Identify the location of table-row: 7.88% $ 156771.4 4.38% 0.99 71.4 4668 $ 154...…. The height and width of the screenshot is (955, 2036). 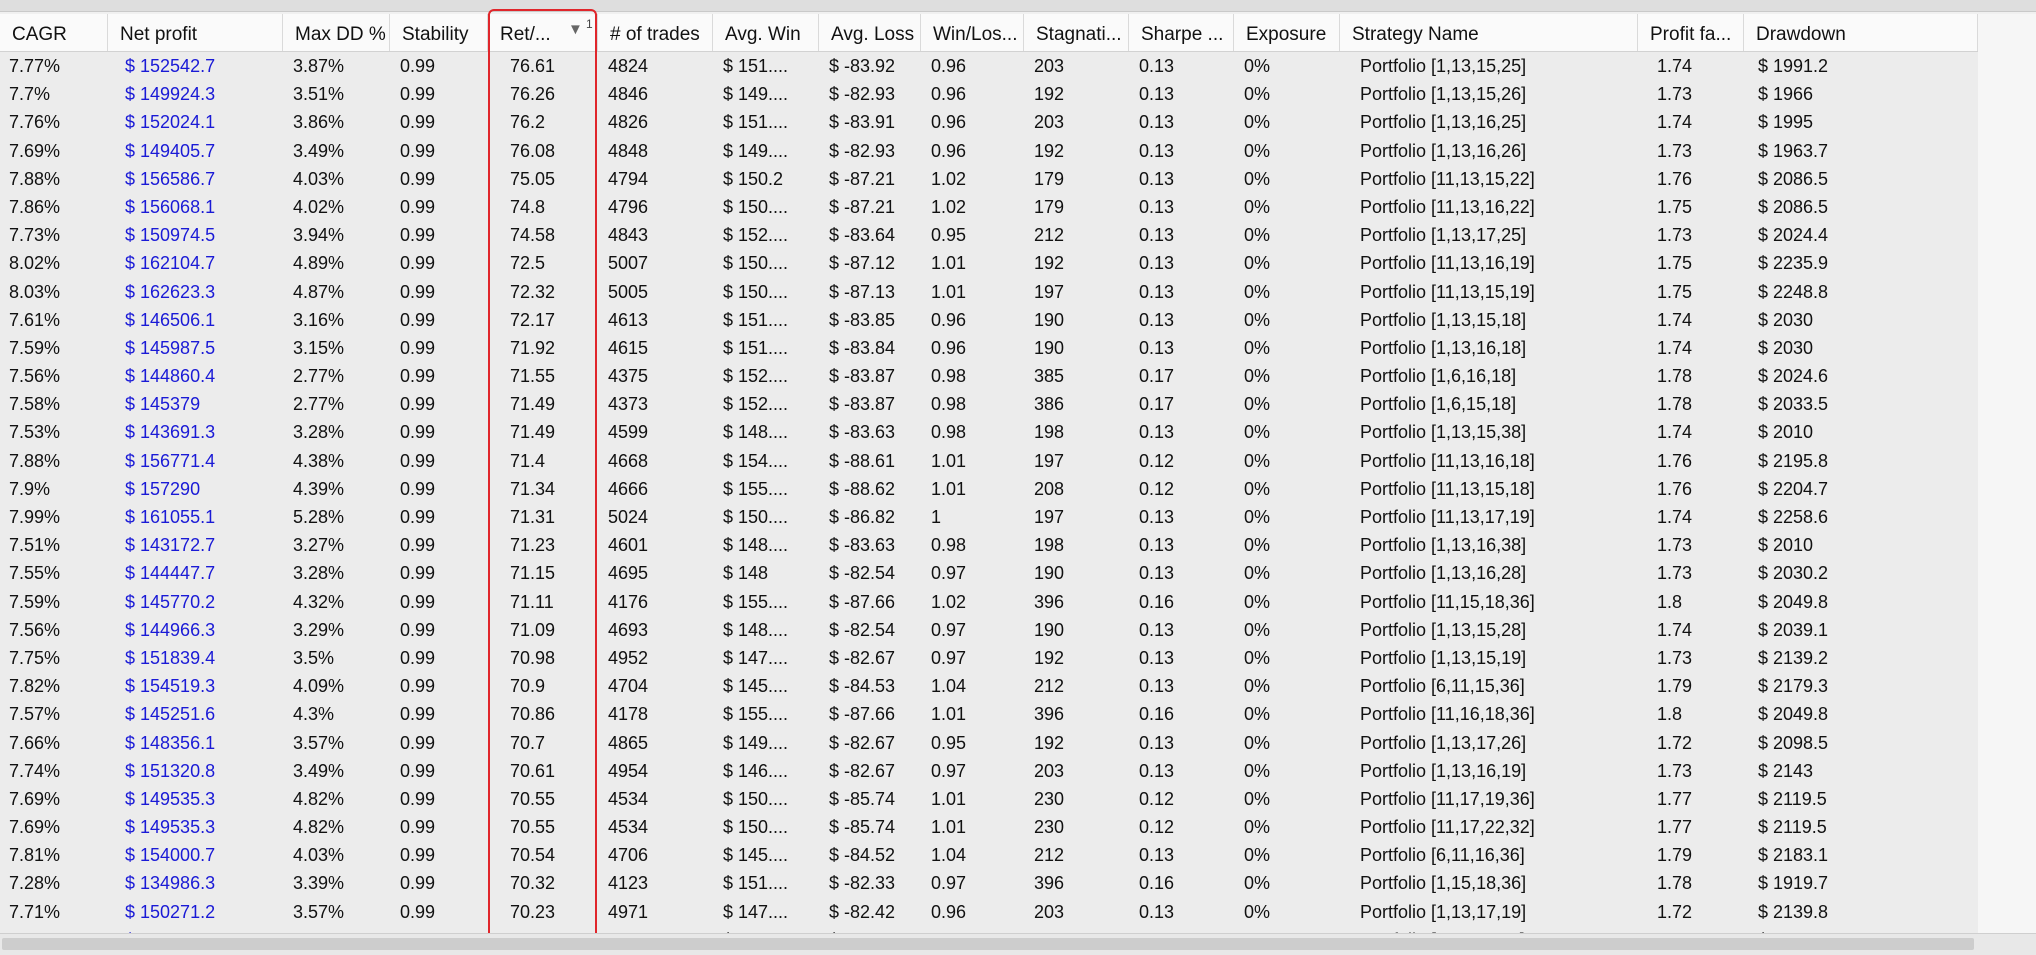
(989, 460).